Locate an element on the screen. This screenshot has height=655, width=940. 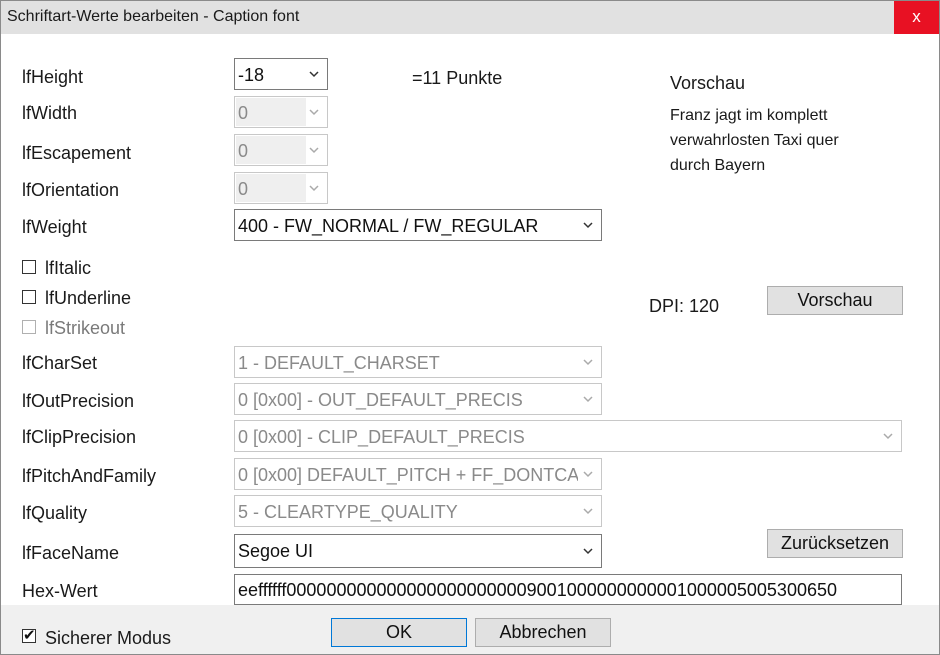
lfcharset-value: 1 - DEFAULT_CHARSET is located at coordinates (339, 363).